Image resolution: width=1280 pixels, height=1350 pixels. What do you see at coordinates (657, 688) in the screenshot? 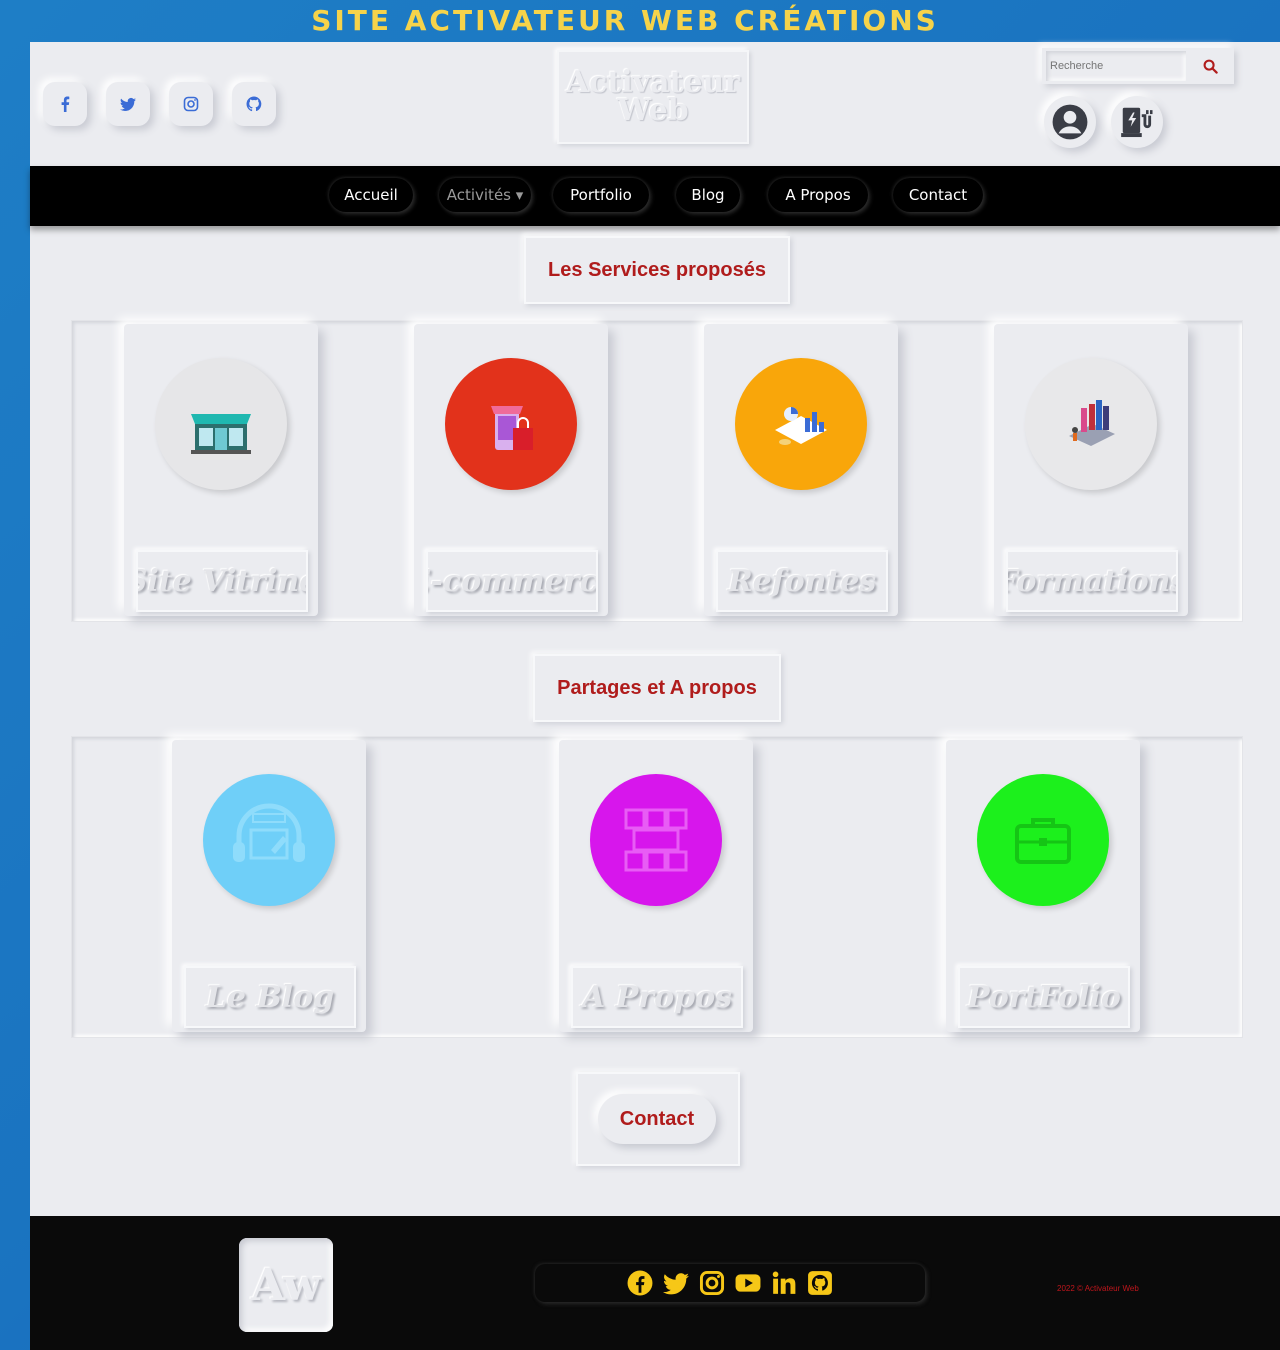
I see `partages-title: Partages et A propos` at bounding box center [657, 688].